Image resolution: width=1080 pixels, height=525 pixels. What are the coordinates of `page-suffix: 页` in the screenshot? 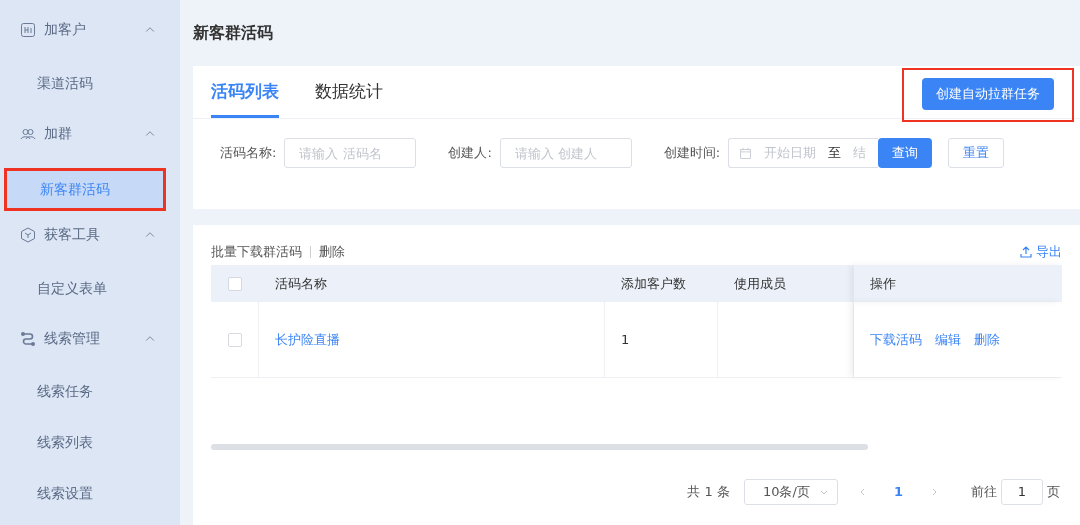 It's located at (1053, 491).